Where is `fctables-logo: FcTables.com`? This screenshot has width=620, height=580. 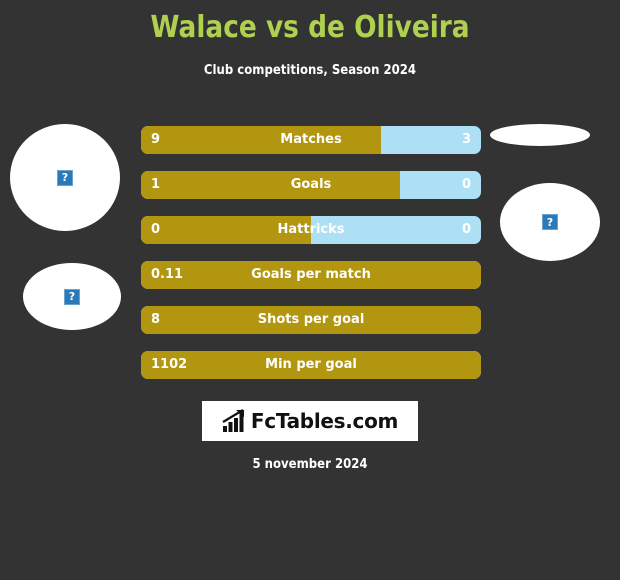
fctables-logo: FcTables.com is located at coordinates (310, 421).